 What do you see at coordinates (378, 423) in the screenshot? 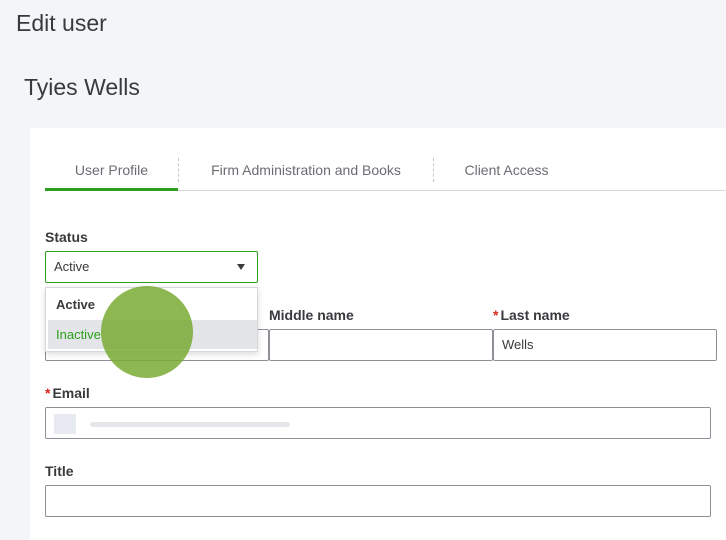
I see `email-field` at bounding box center [378, 423].